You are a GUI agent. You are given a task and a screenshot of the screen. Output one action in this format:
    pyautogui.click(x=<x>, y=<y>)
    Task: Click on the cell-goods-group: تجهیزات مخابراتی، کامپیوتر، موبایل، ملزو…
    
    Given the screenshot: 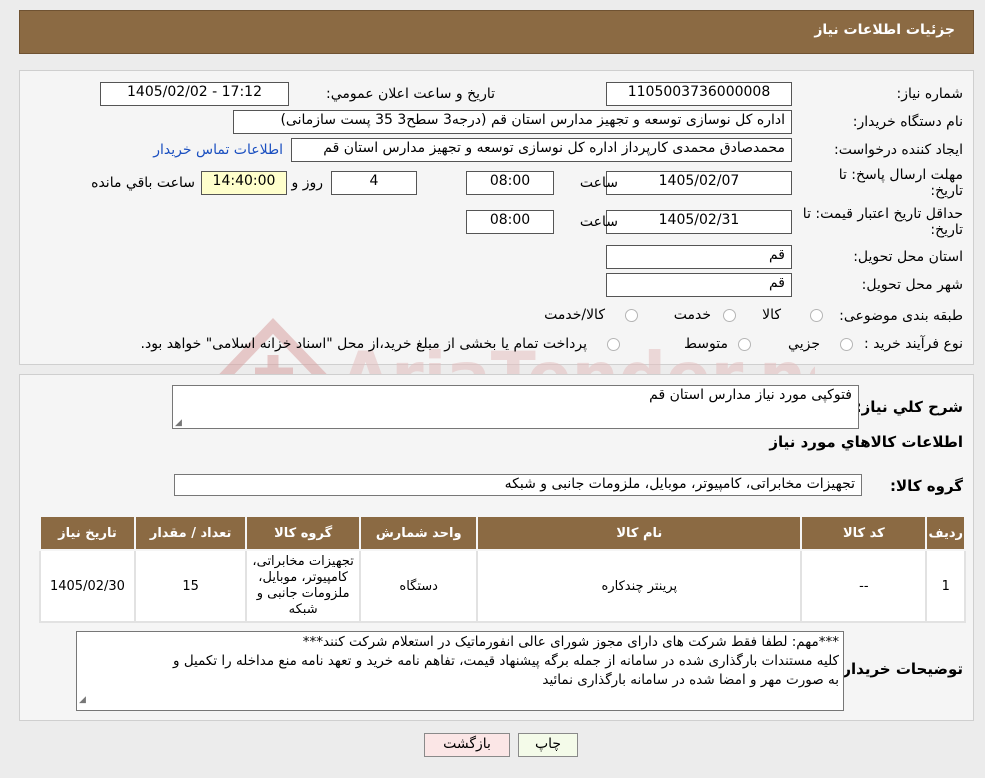 What is the action you would take?
    pyautogui.click(x=303, y=586)
    